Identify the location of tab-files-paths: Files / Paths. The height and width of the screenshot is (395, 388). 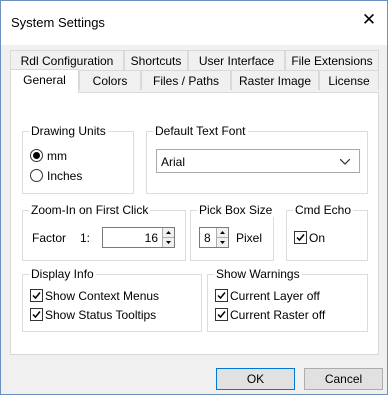
(186, 80).